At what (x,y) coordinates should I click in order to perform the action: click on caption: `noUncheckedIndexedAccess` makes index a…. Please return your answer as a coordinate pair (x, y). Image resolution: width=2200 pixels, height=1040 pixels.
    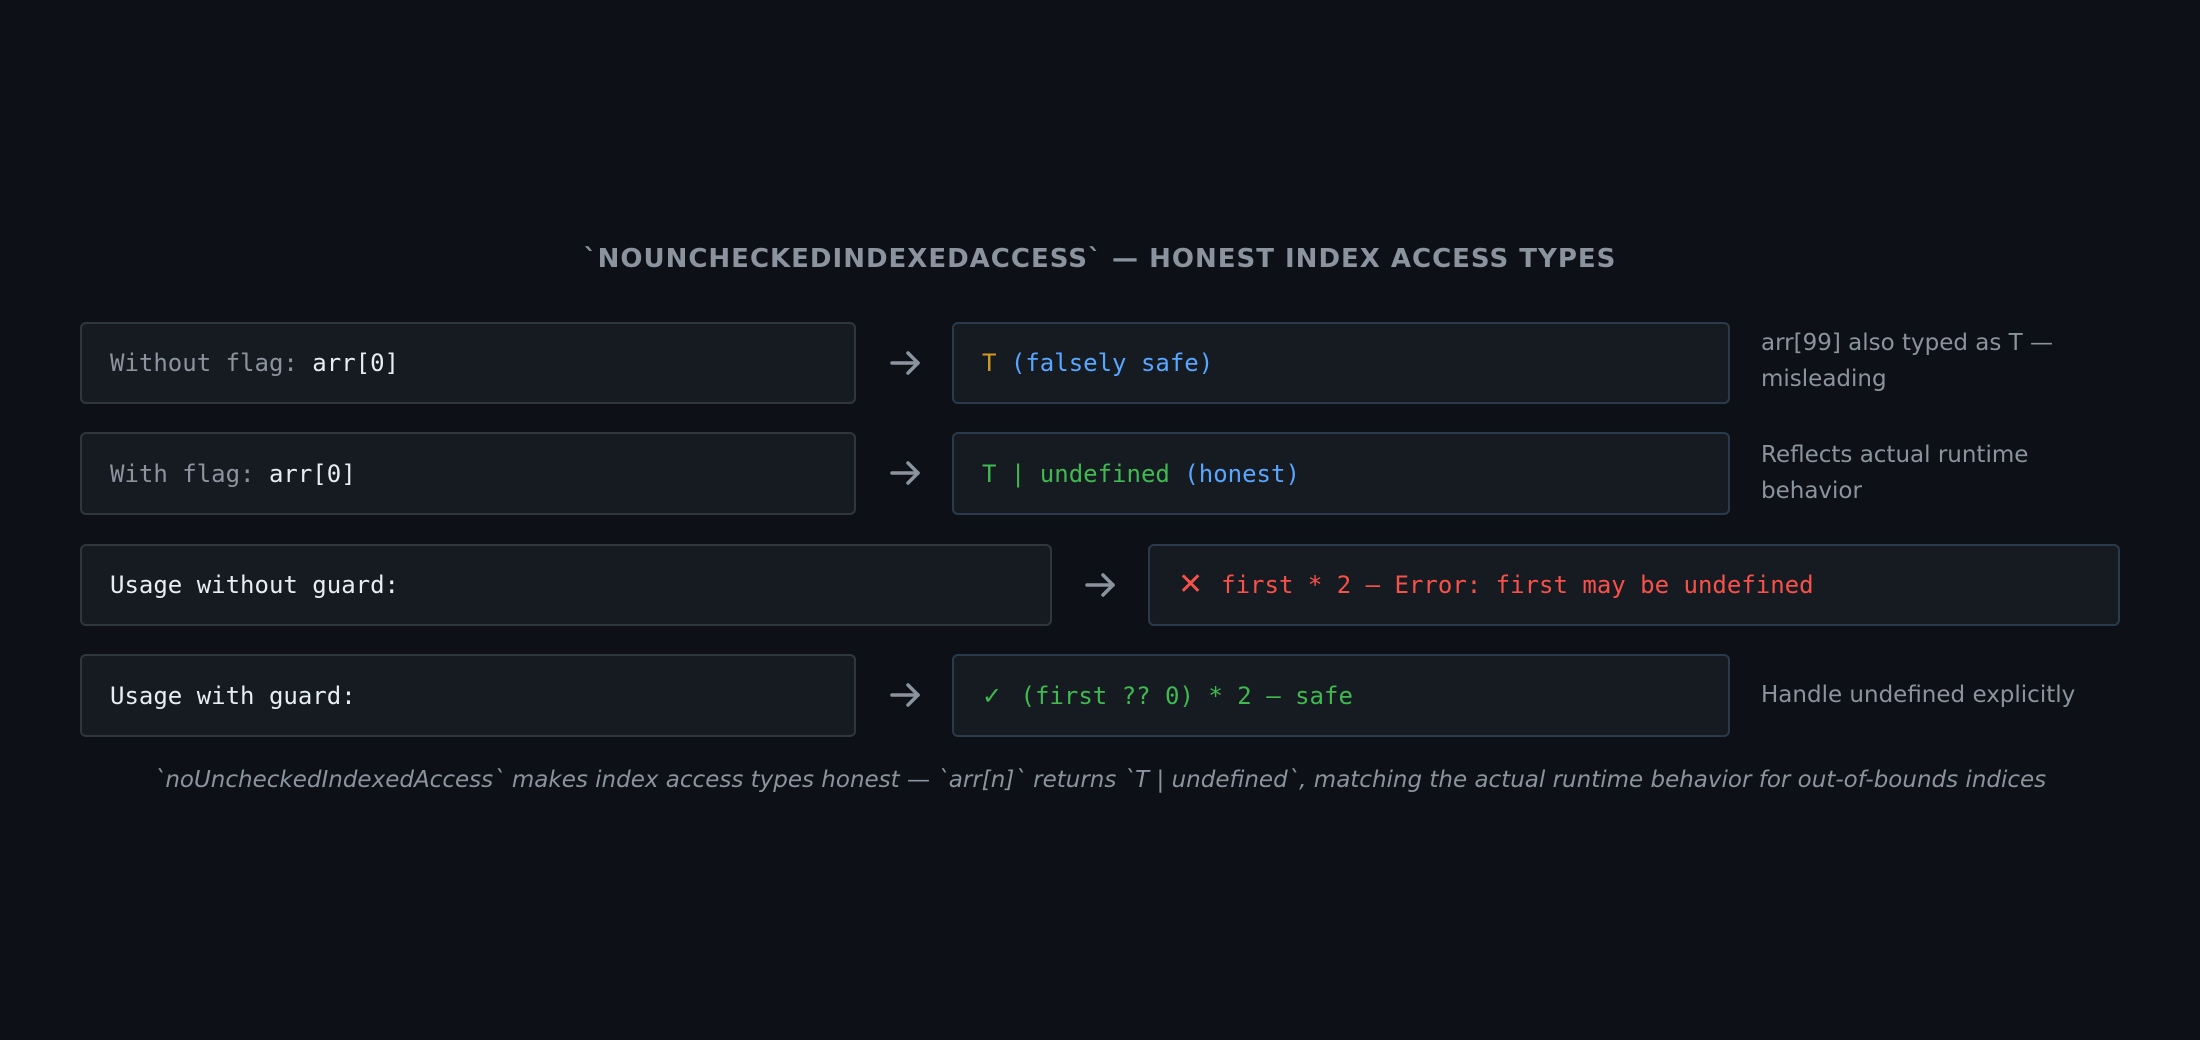
    Looking at the image, I should click on (1100, 780).